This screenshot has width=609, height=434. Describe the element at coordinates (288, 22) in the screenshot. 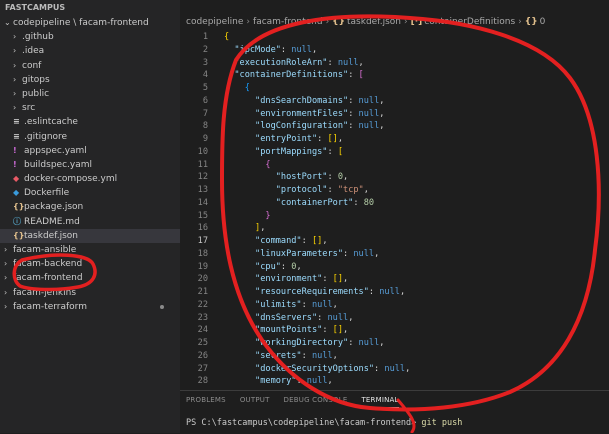

I see `breadcrumb-item: facam-frontend` at that location.